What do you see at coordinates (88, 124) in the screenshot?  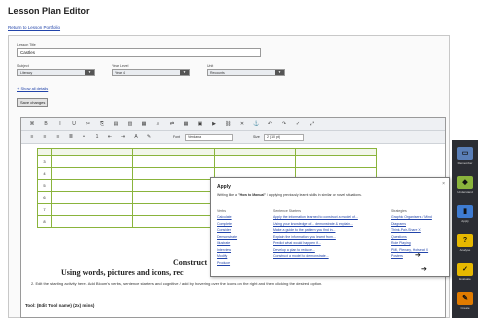 I see `cut-icon: ✂` at bounding box center [88, 124].